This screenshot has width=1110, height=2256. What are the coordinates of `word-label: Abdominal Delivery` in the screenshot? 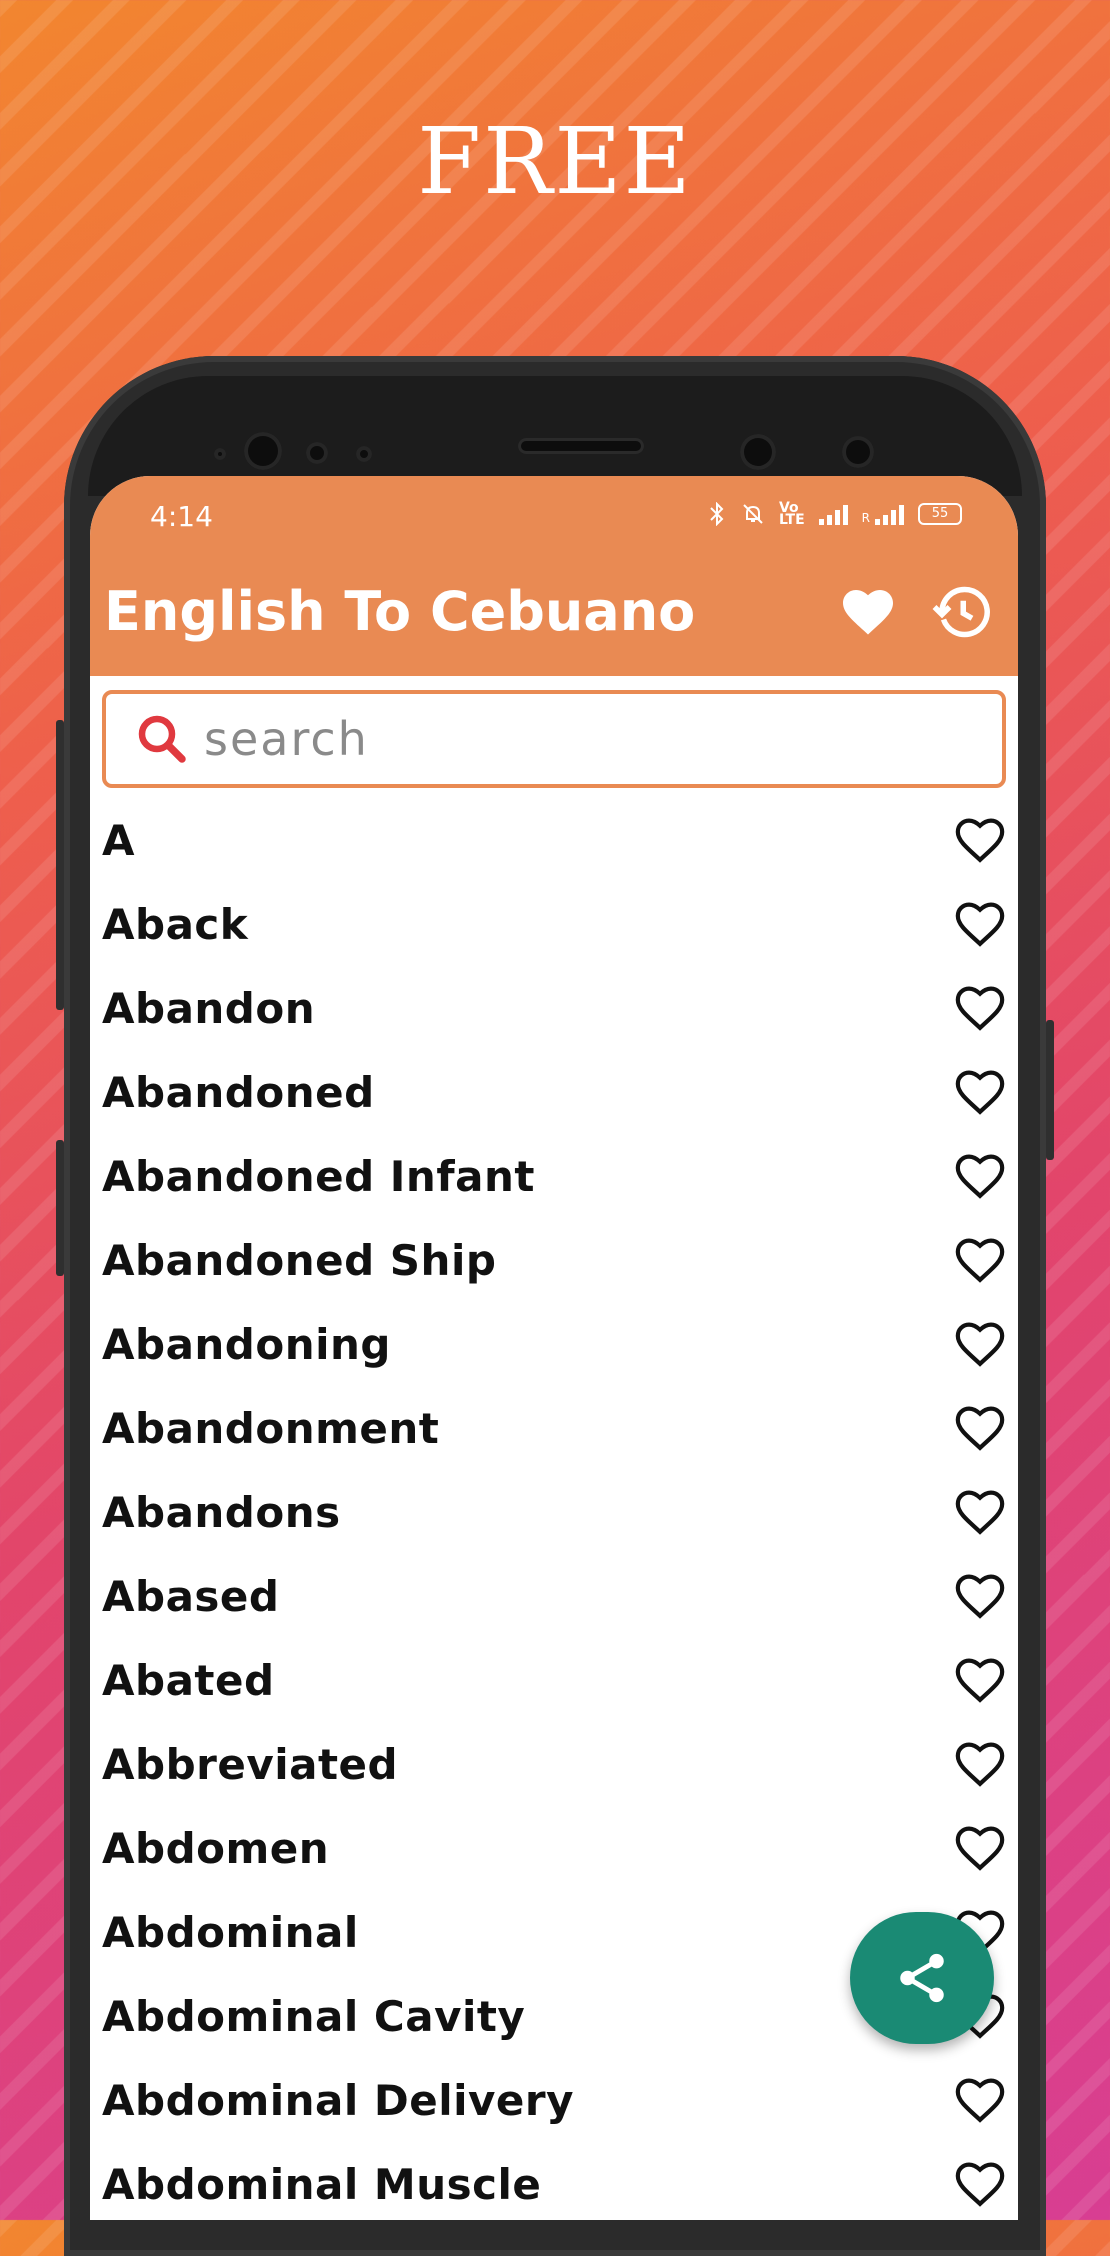 It's located at (338, 2100).